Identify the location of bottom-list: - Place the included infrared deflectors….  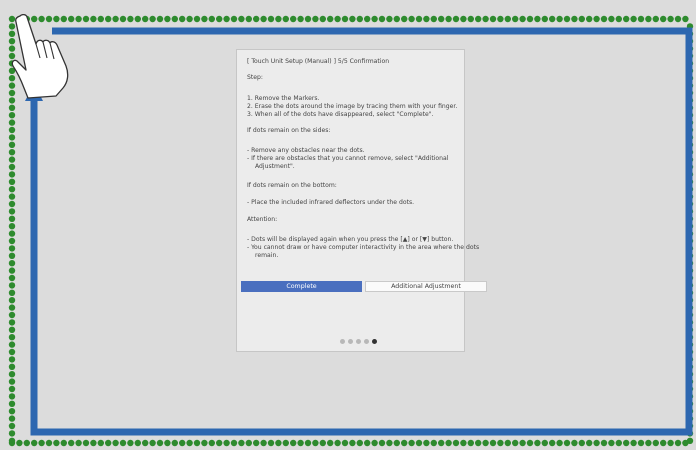
(330, 203).